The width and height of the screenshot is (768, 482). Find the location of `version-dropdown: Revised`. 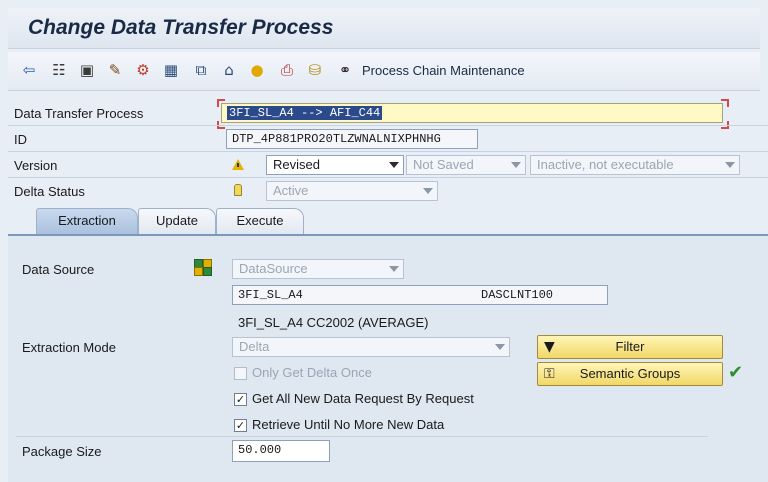

version-dropdown: Revised is located at coordinates (335, 165).